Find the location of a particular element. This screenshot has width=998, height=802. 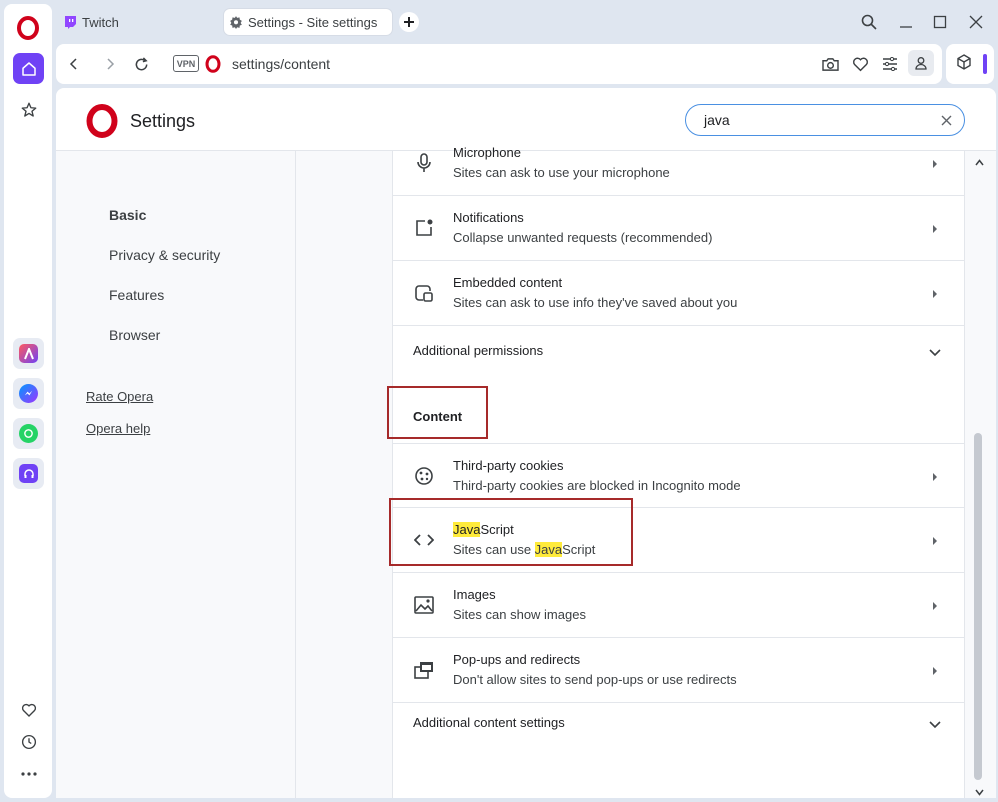

additional-content-settings-expander: Additional content settings is located at coordinates (679, 723).